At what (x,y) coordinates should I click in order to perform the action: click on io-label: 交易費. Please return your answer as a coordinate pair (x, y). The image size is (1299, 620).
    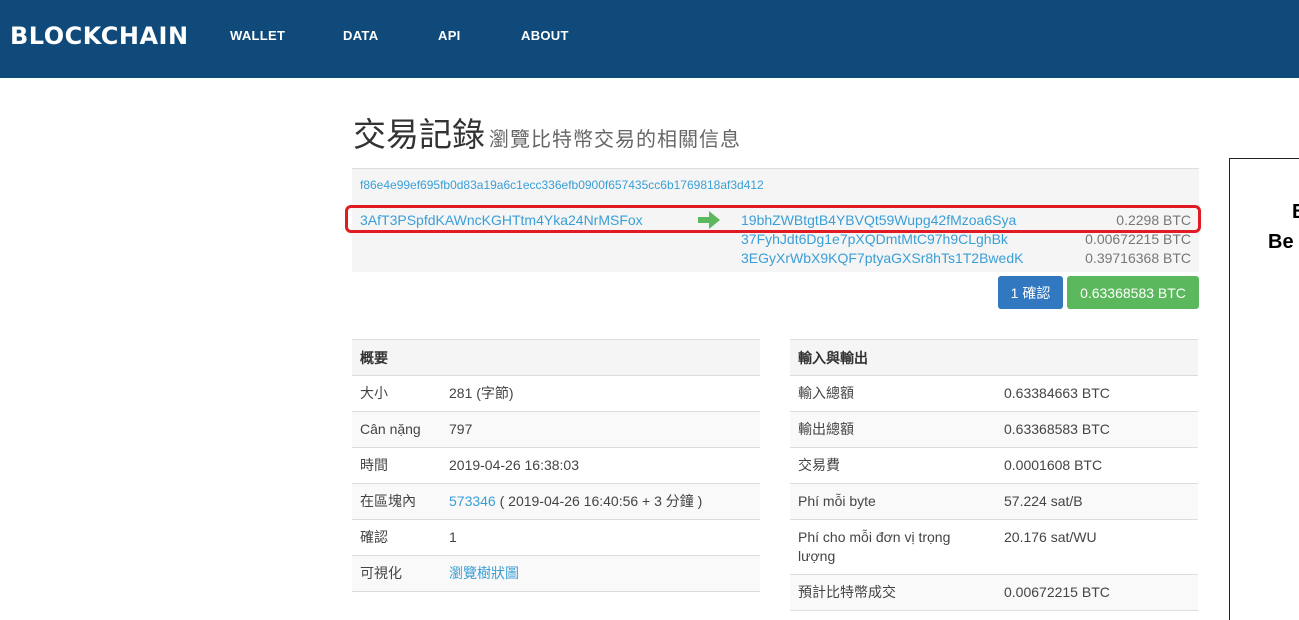
    Looking at the image, I should click on (893, 465).